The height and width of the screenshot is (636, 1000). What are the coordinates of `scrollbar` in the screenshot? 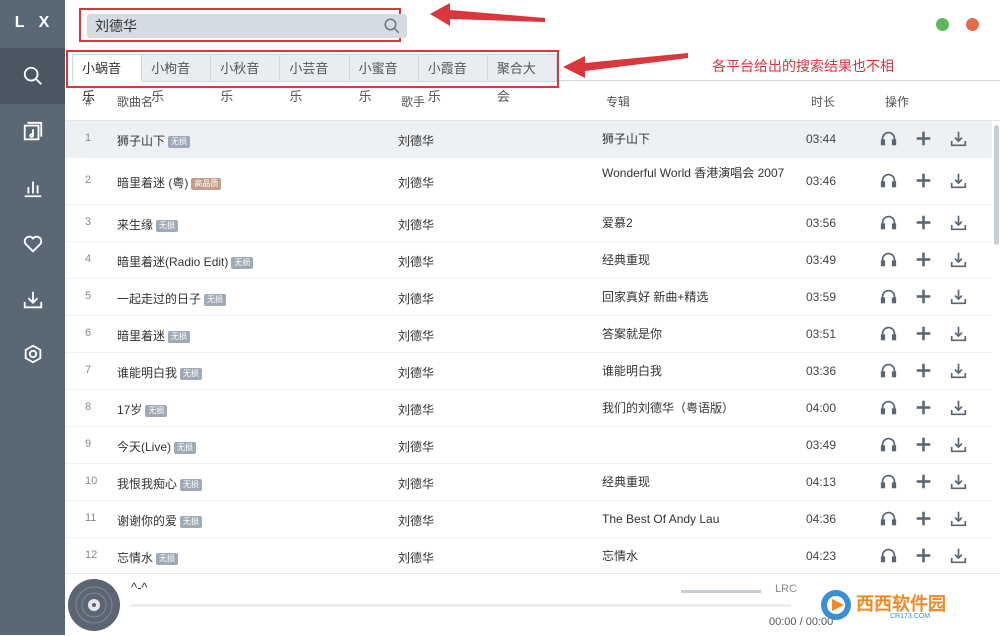 It's located at (996, 346).